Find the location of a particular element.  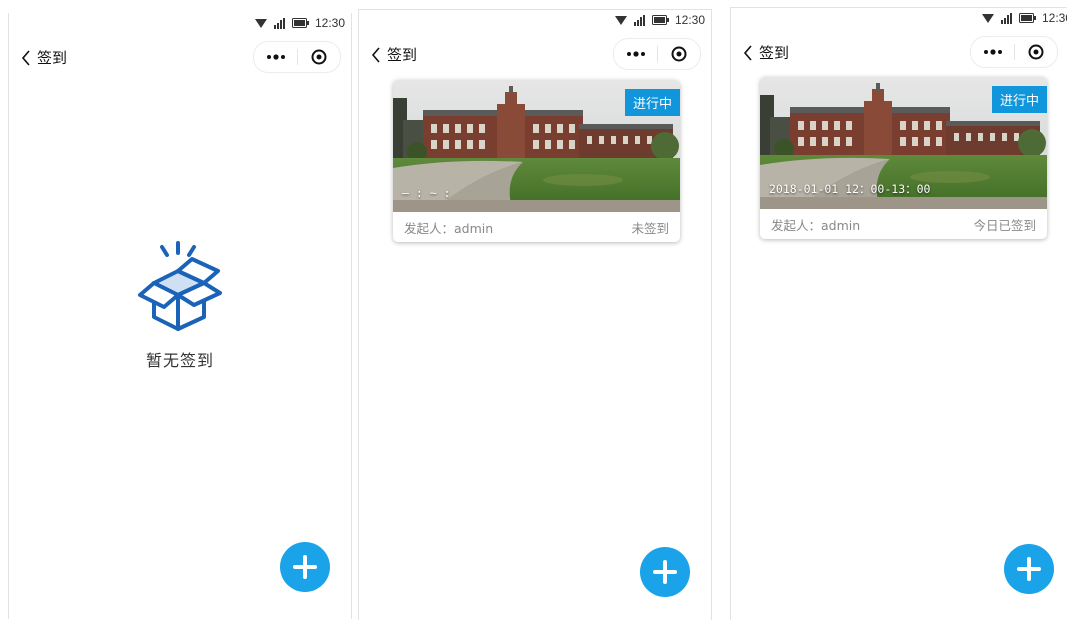

empty-message: 暂无签到 is located at coordinates (179, 360).